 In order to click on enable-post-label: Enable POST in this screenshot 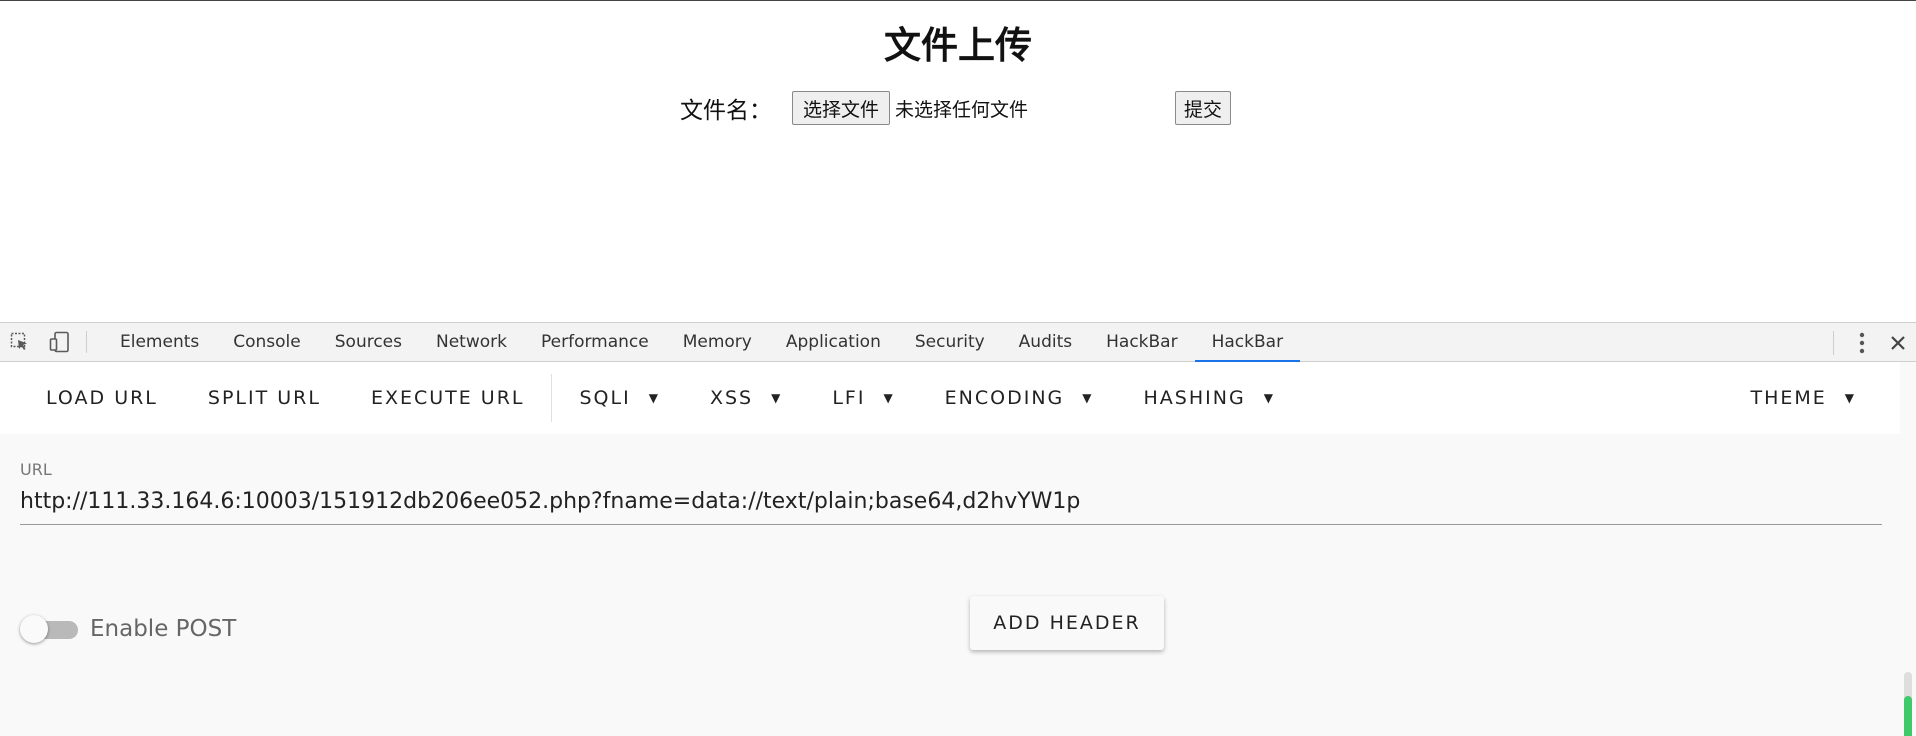, I will do `click(163, 629)`.